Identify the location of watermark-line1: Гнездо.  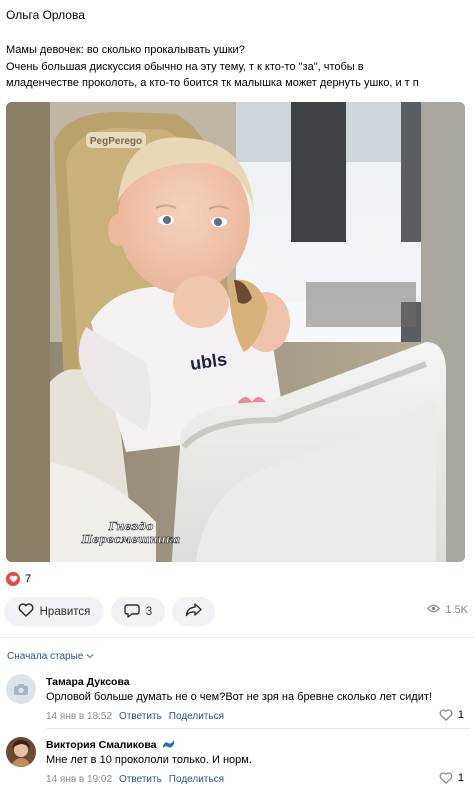
(131, 526).